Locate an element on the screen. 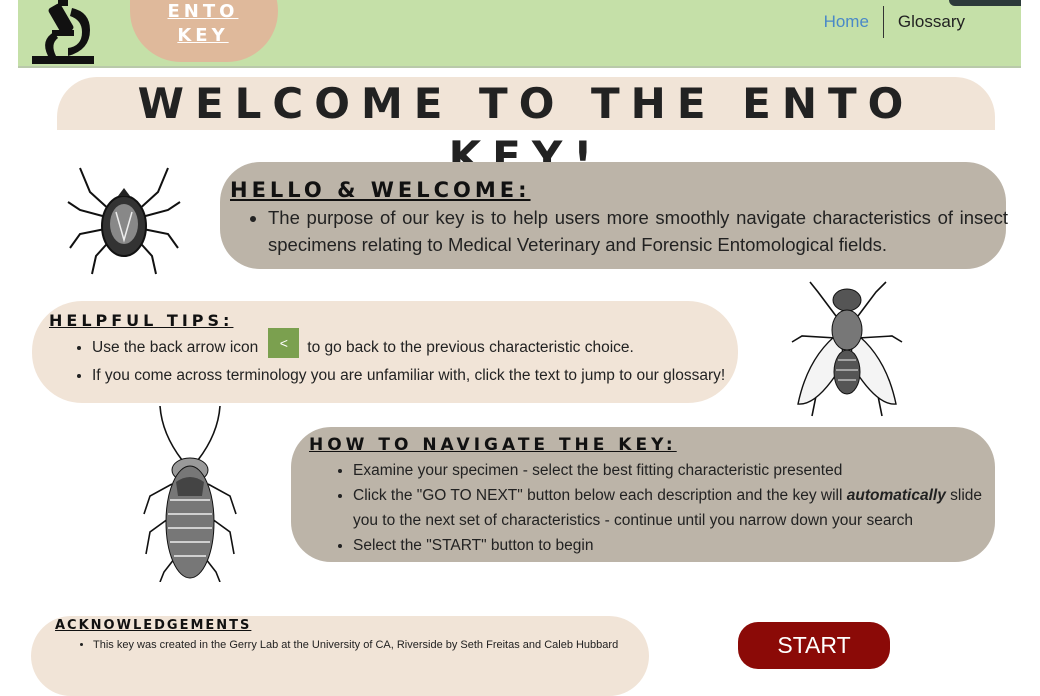 This screenshot has height=696, width=1040. brand-line-2: KEY is located at coordinates (203, 35).